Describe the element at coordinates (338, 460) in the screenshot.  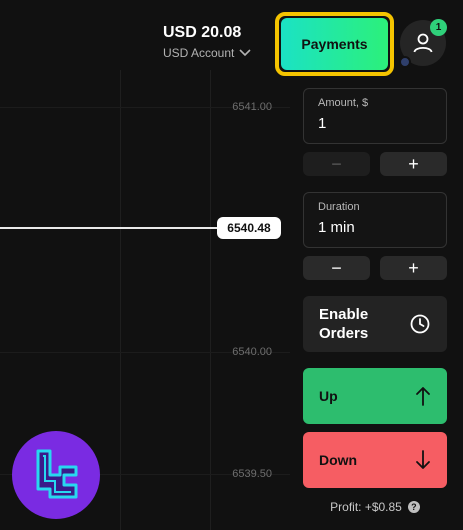
I see `down-button-label: Down` at that location.